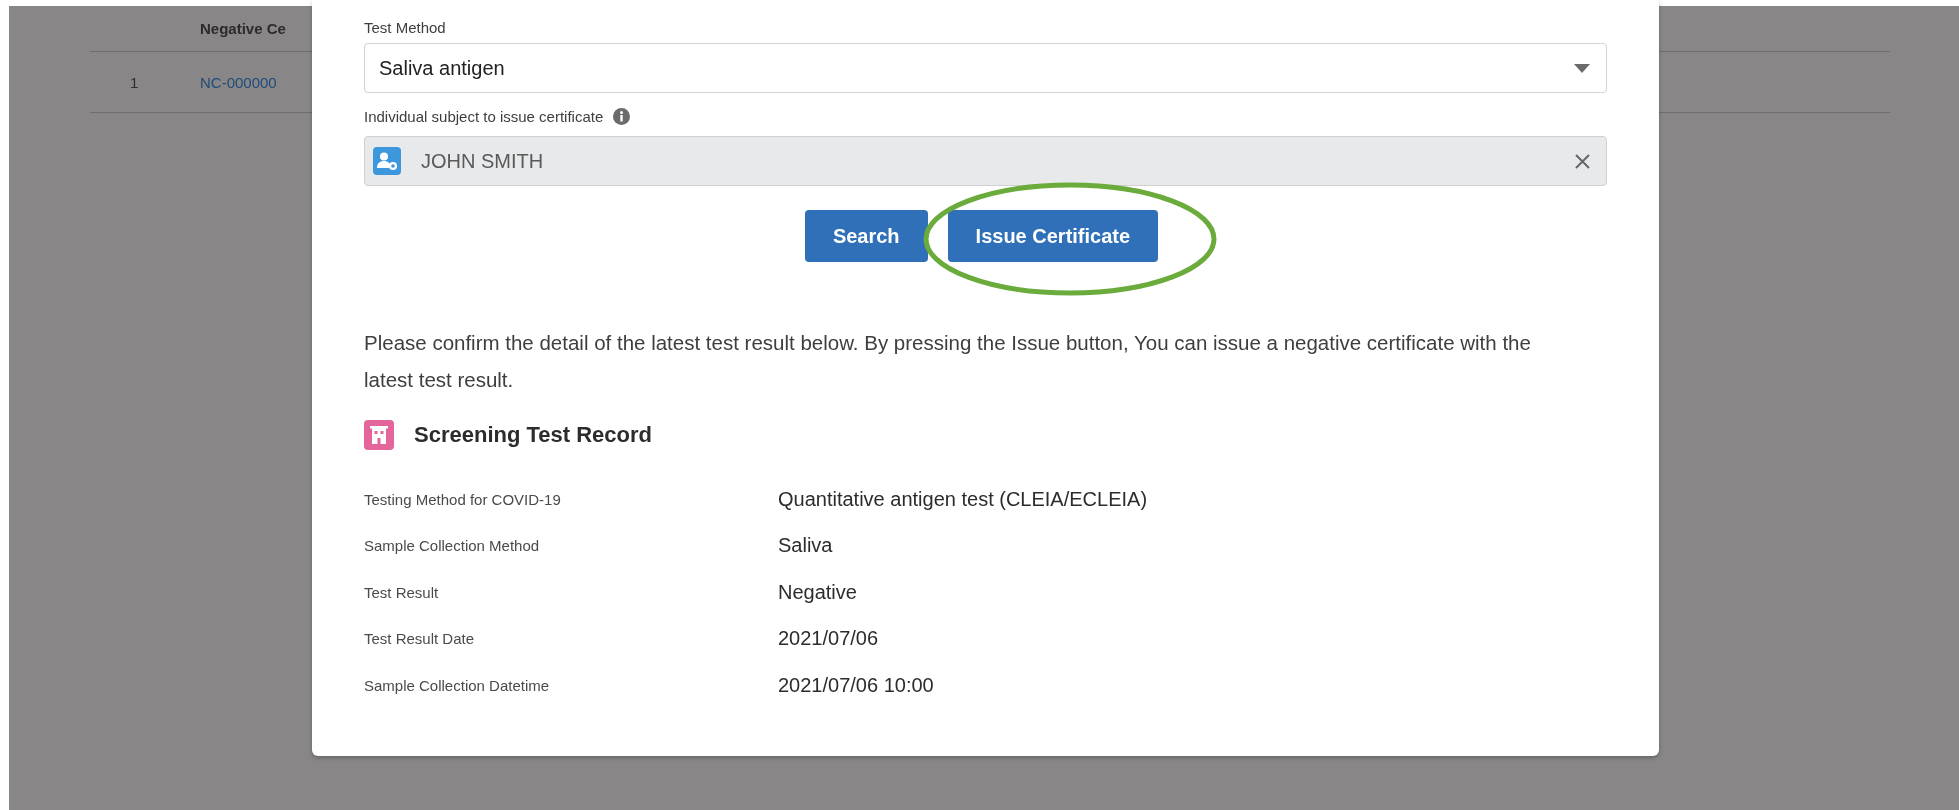 The height and width of the screenshot is (810, 1959). Describe the element at coordinates (963, 499) in the screenshot. I see `field-value: Quantitative antigen test (CLEIA/ECLEIA)` at that location.